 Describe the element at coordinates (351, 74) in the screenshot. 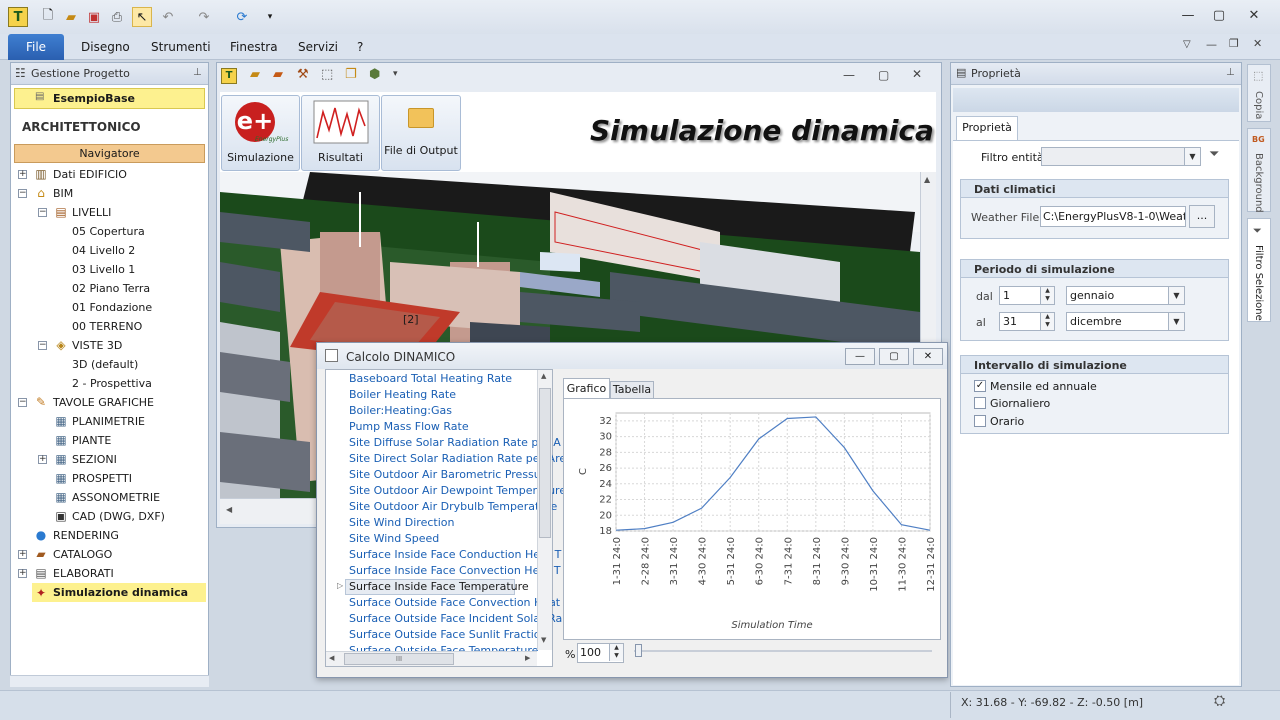

I see `tool-copy-icon: ❐` at that location.